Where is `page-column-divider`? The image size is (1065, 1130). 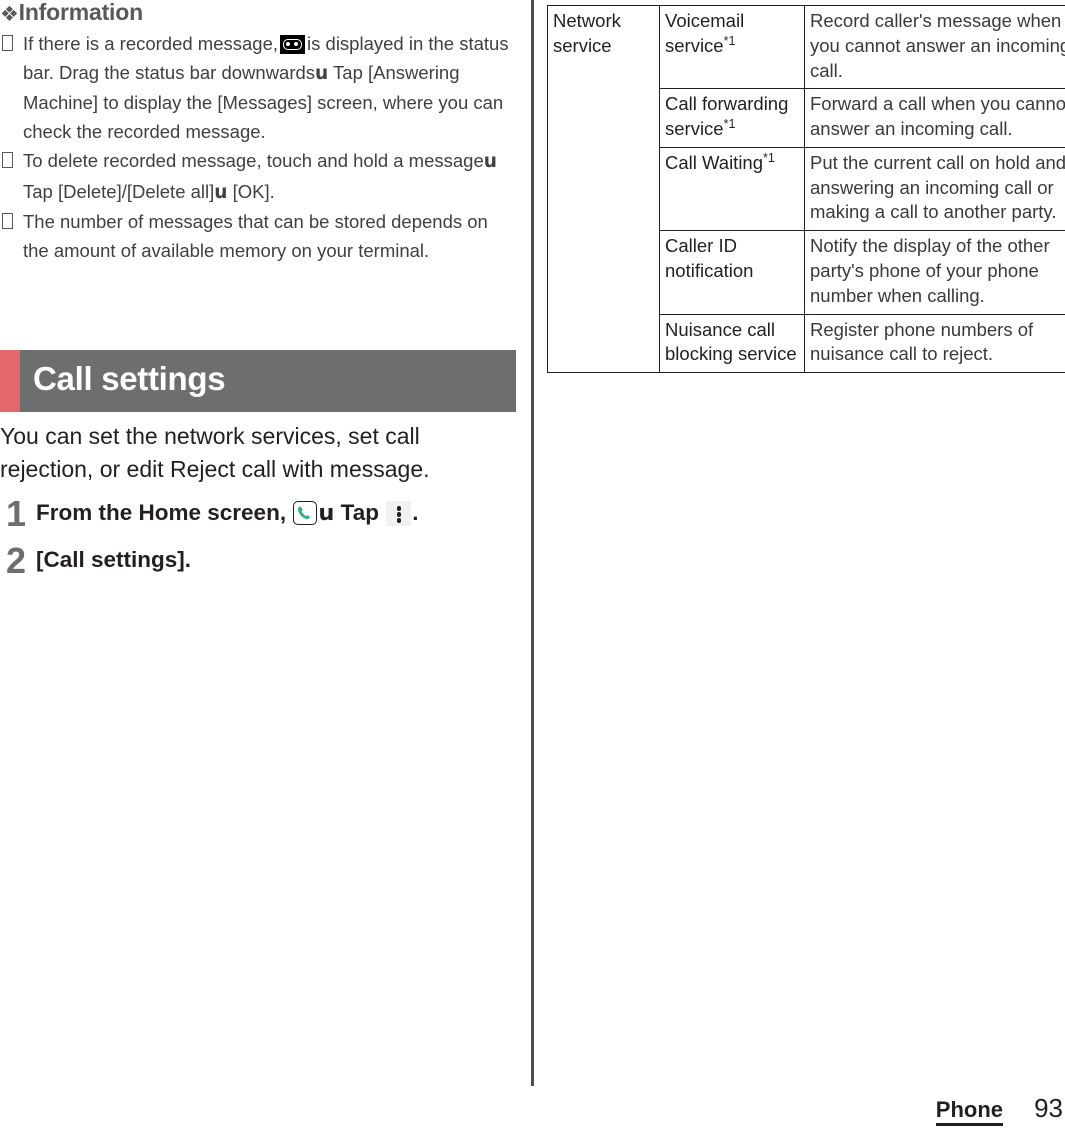
page-column-divider is located at coordinates (532, 543).